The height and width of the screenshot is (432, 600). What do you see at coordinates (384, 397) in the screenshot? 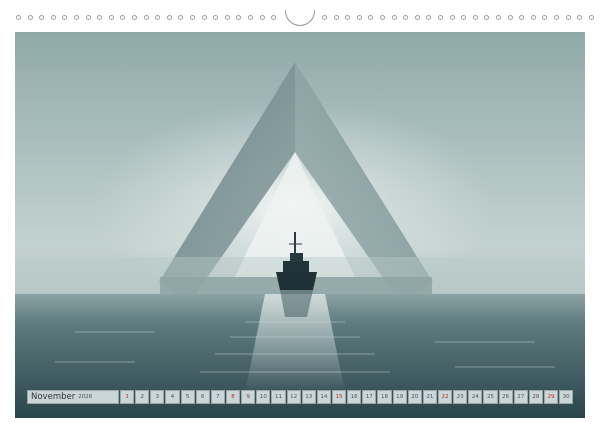
I see `day-cell: 18` at bounding box center [384, 397].